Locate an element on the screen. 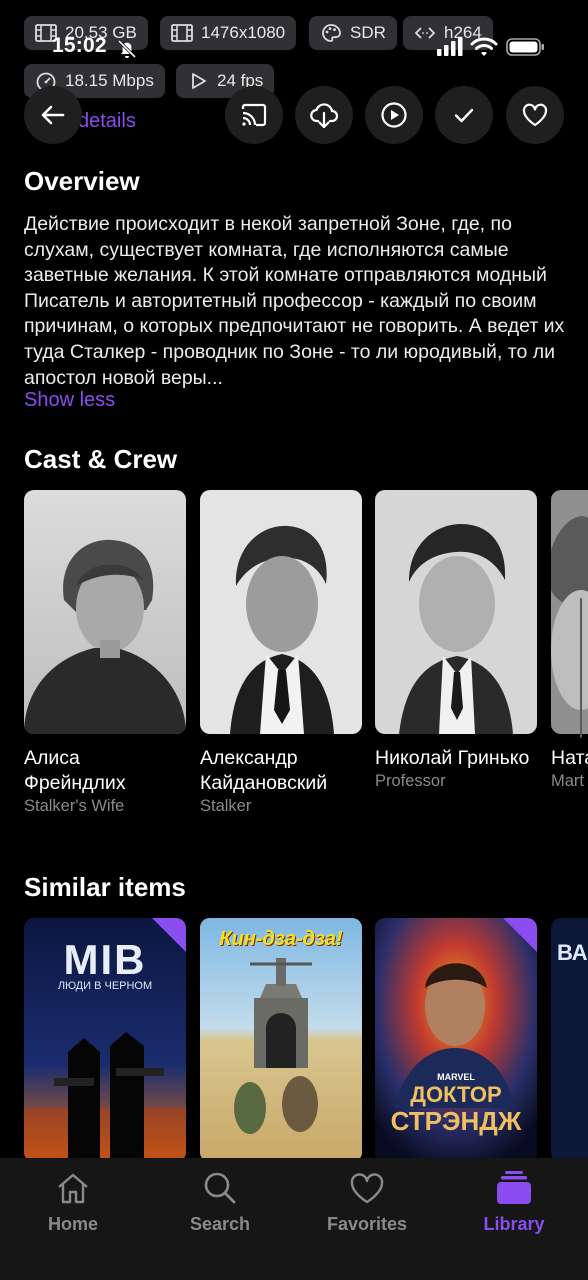 Image resolution: width=588 pixels, height=1280 pixels. similar-item-poster: MIB ЛЮДИ В ЧЕРНОМ is located at coordinates (105, 1040).